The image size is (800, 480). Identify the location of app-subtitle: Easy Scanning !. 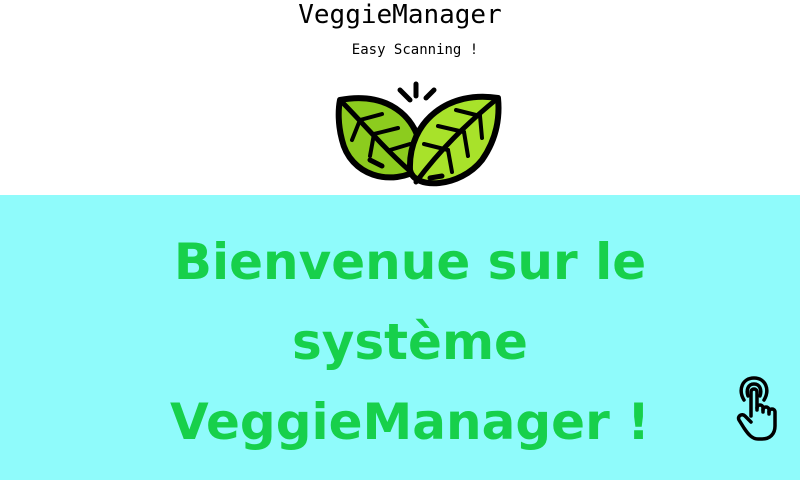
(415, 50).